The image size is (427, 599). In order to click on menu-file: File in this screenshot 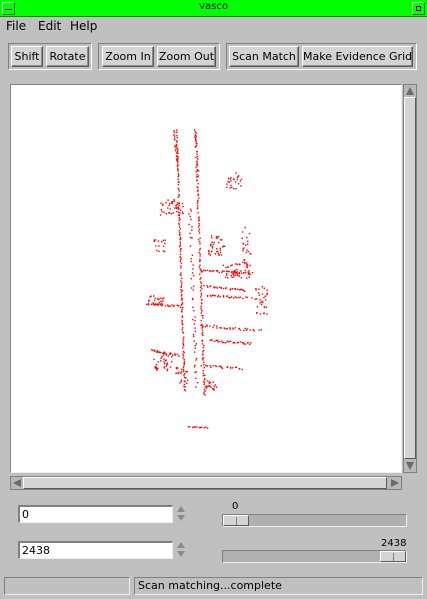, I will do `click(16, 26)`.